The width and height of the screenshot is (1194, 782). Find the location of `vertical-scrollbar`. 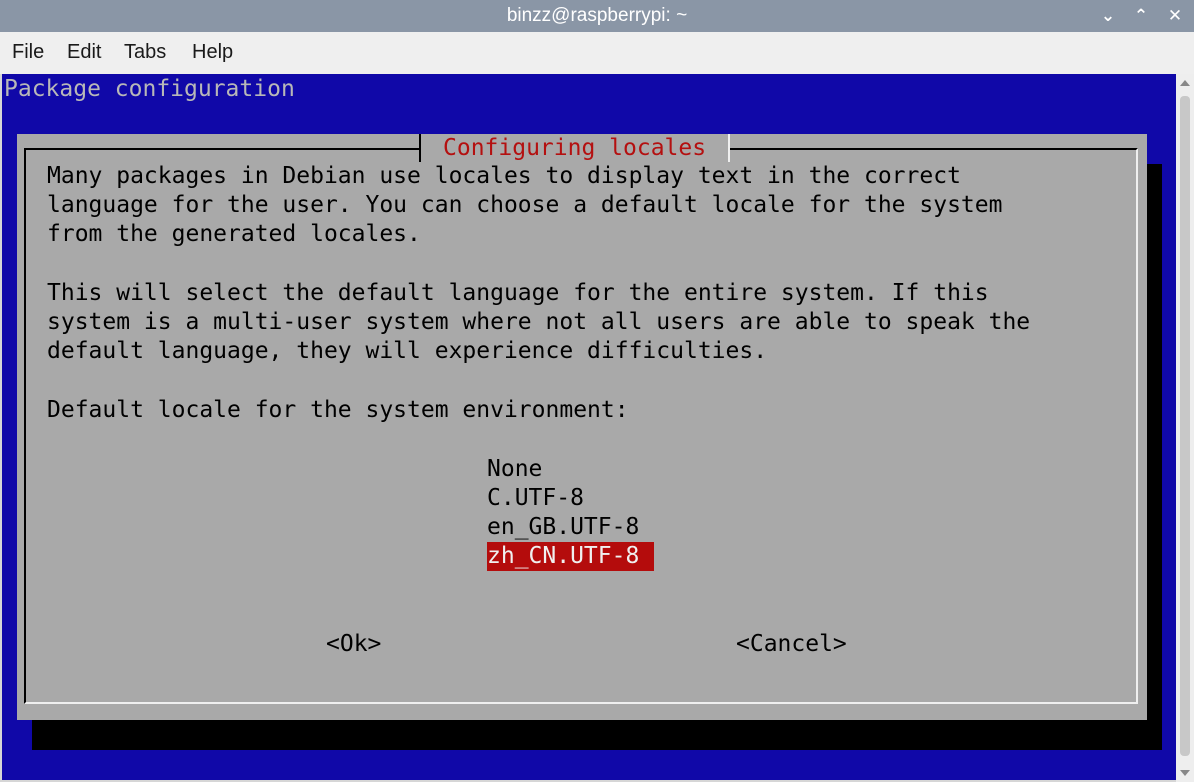

vertical-scrollbar is located at coordinates (1185, 428).